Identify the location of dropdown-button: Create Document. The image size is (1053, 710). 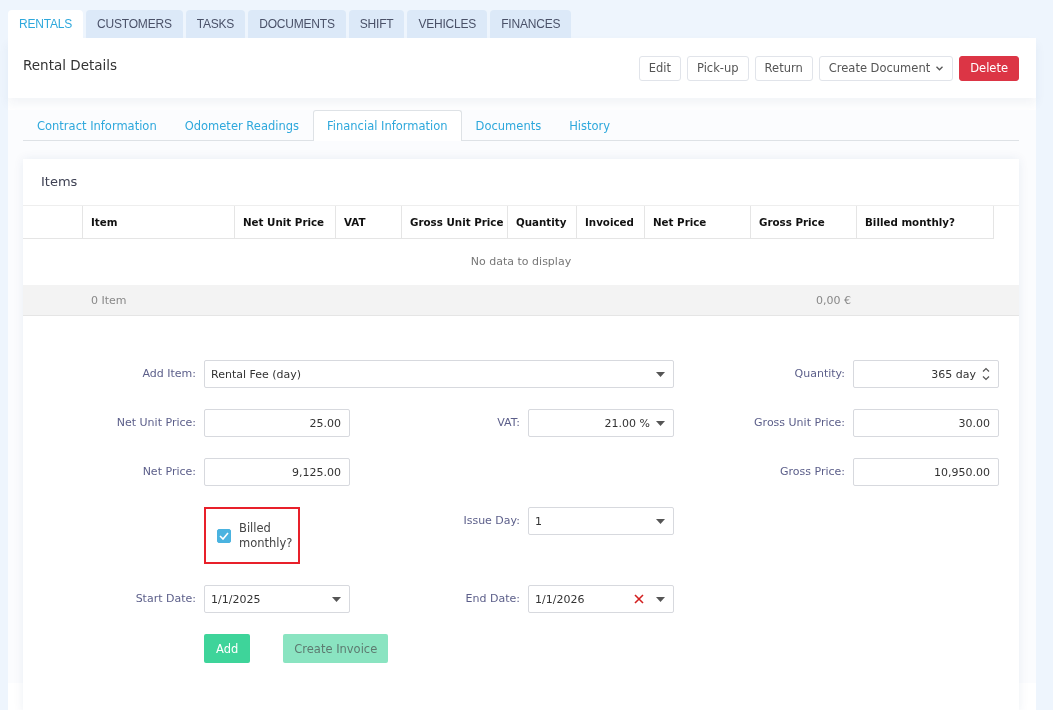
(886, 68).